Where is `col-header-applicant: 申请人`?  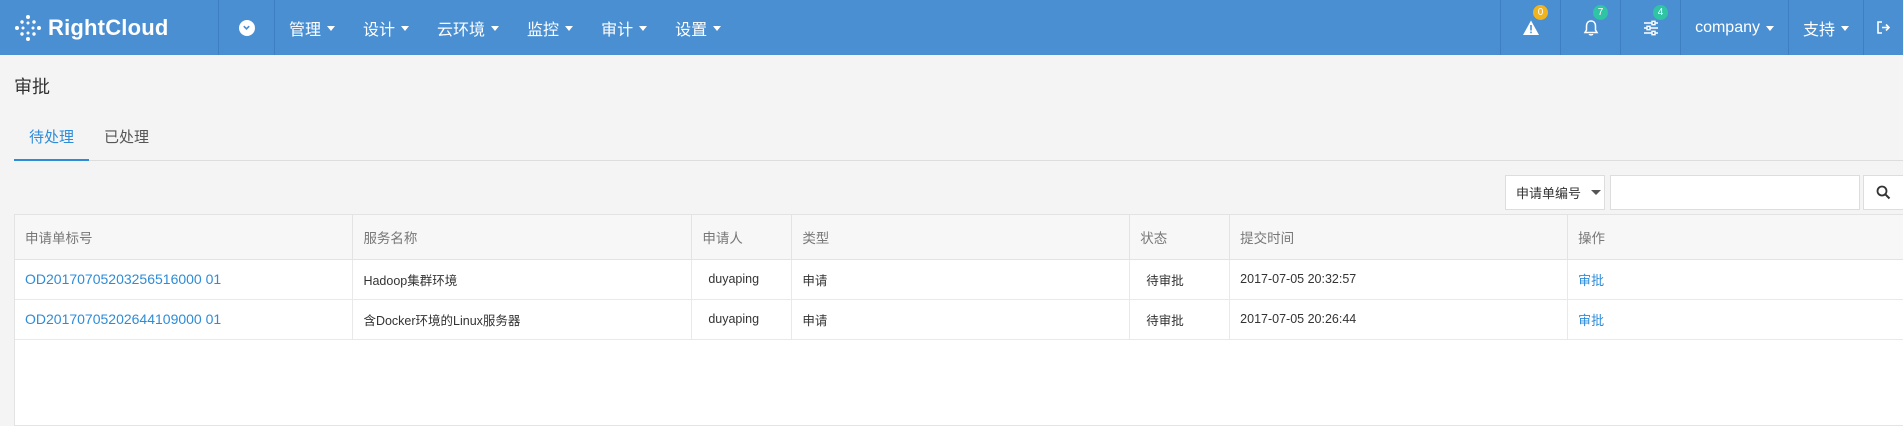
col-header-applicant: 申请人 is located at coordinates (742, 237).